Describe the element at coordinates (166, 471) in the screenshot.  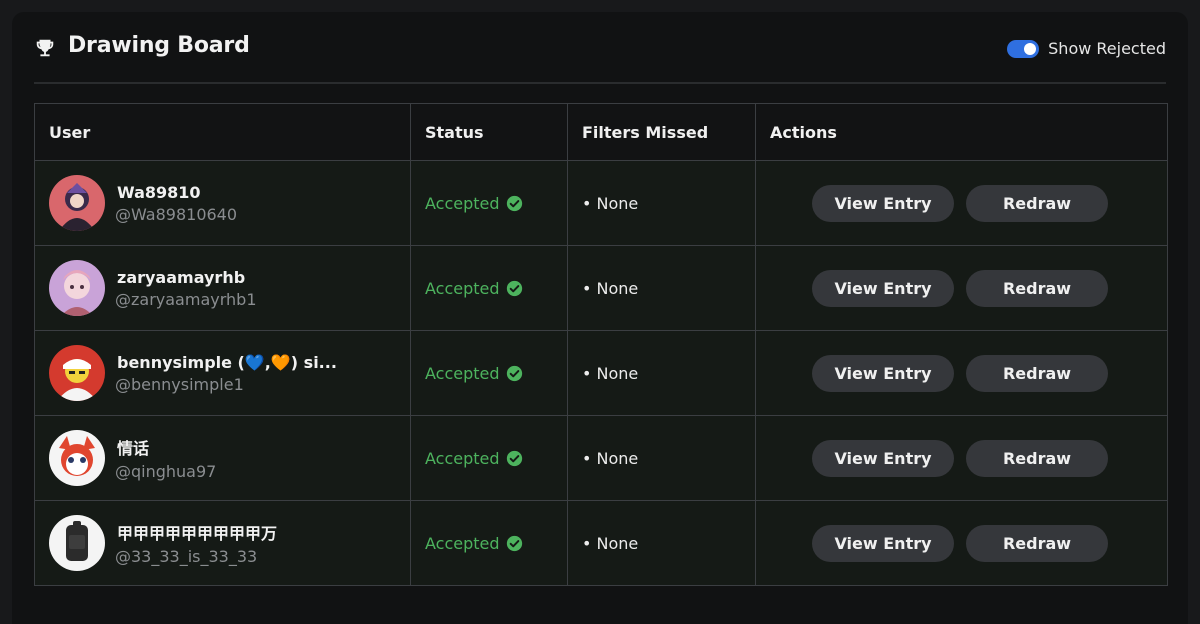
I see `user-handle: @qinghua97` at that location.